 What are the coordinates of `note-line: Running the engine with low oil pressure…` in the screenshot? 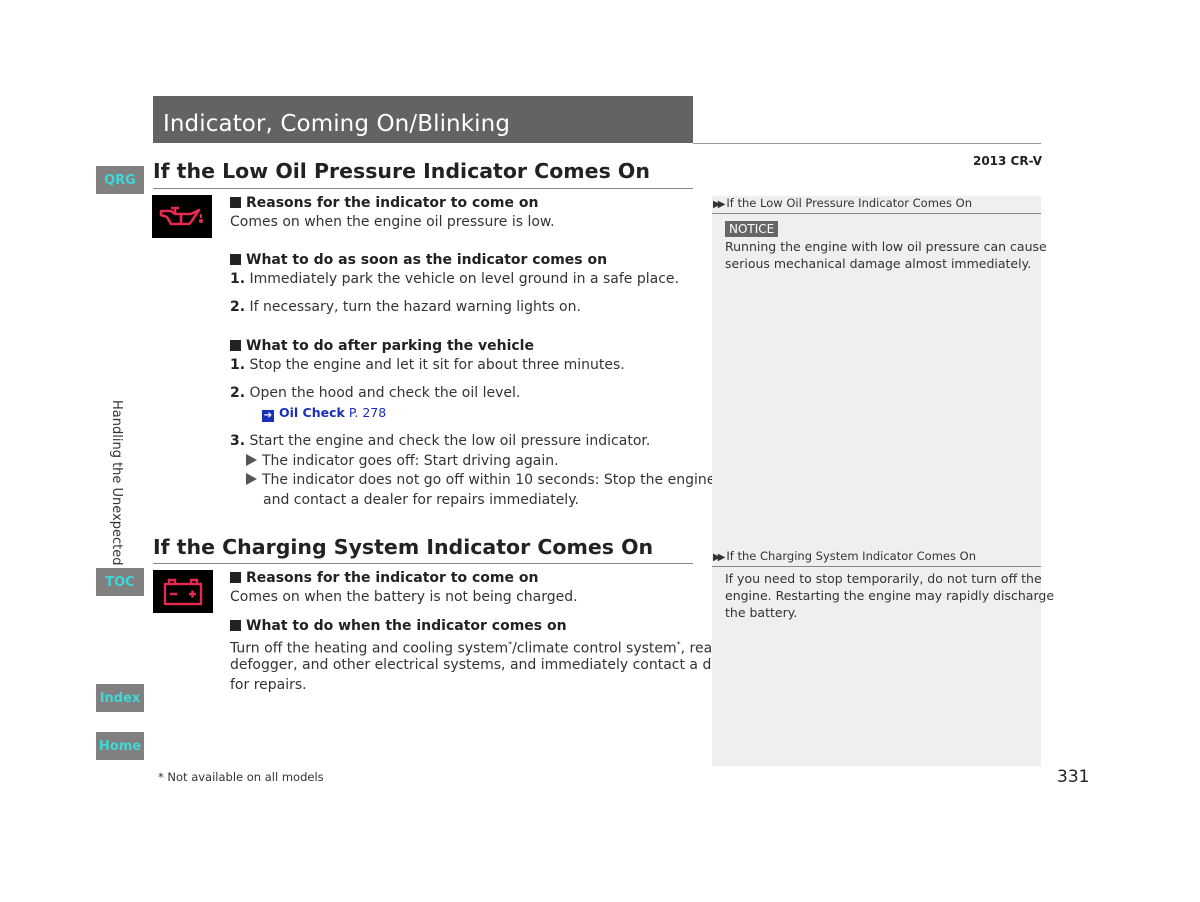 It's located at (886, 246).